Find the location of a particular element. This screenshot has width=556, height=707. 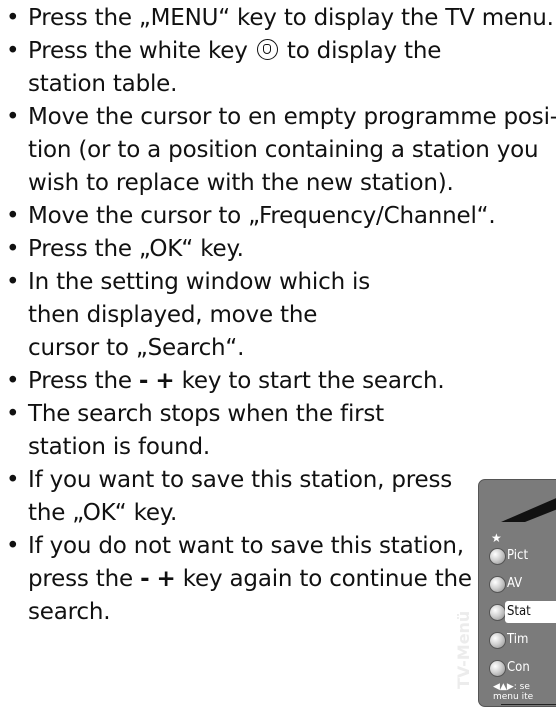

list-item-text: Press the „OK“ key. is located at coordinates (136, 249).